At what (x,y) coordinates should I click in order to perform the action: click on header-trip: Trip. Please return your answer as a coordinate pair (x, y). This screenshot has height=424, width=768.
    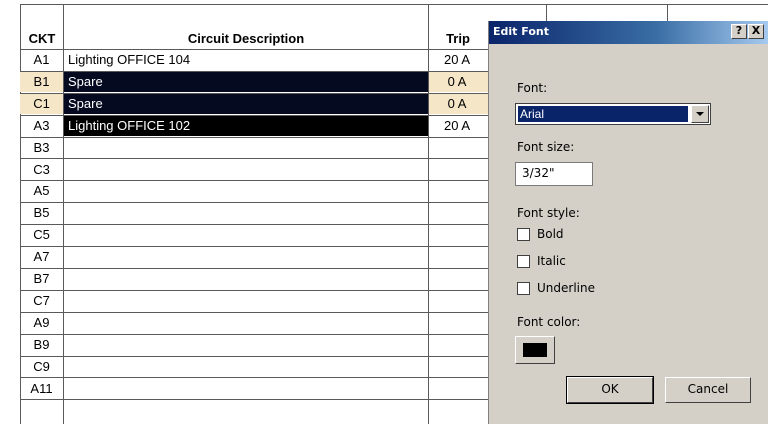
    Looking at the image, I should click on (458, 38).